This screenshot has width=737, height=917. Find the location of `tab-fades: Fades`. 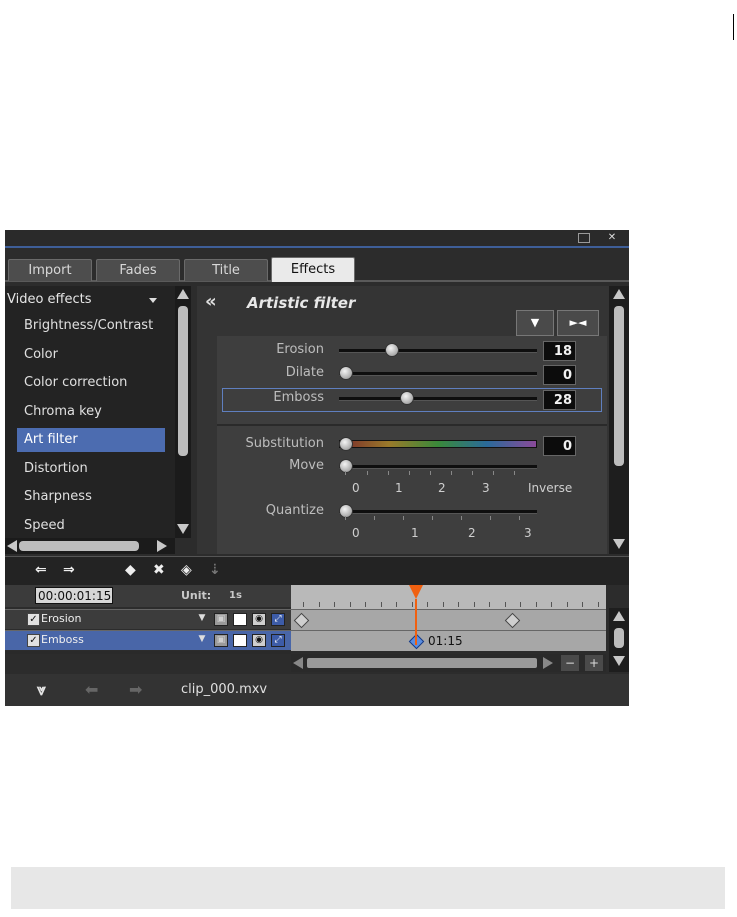

tab-fades: Fades is located at coordinates (138, 270).